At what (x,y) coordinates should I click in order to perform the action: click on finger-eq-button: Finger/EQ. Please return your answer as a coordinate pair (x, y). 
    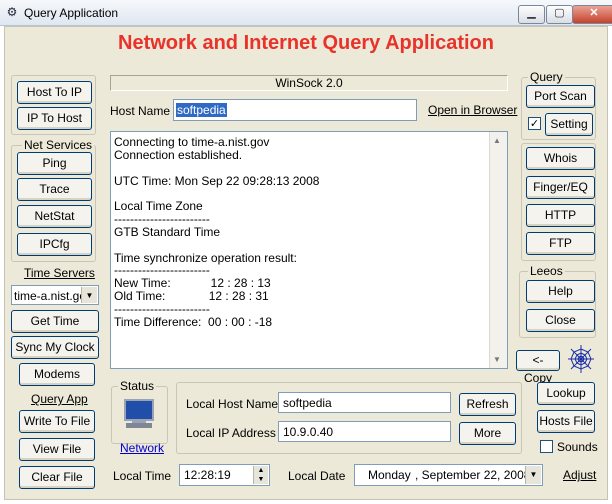
    Looking at the image, I should click on (560, 187).